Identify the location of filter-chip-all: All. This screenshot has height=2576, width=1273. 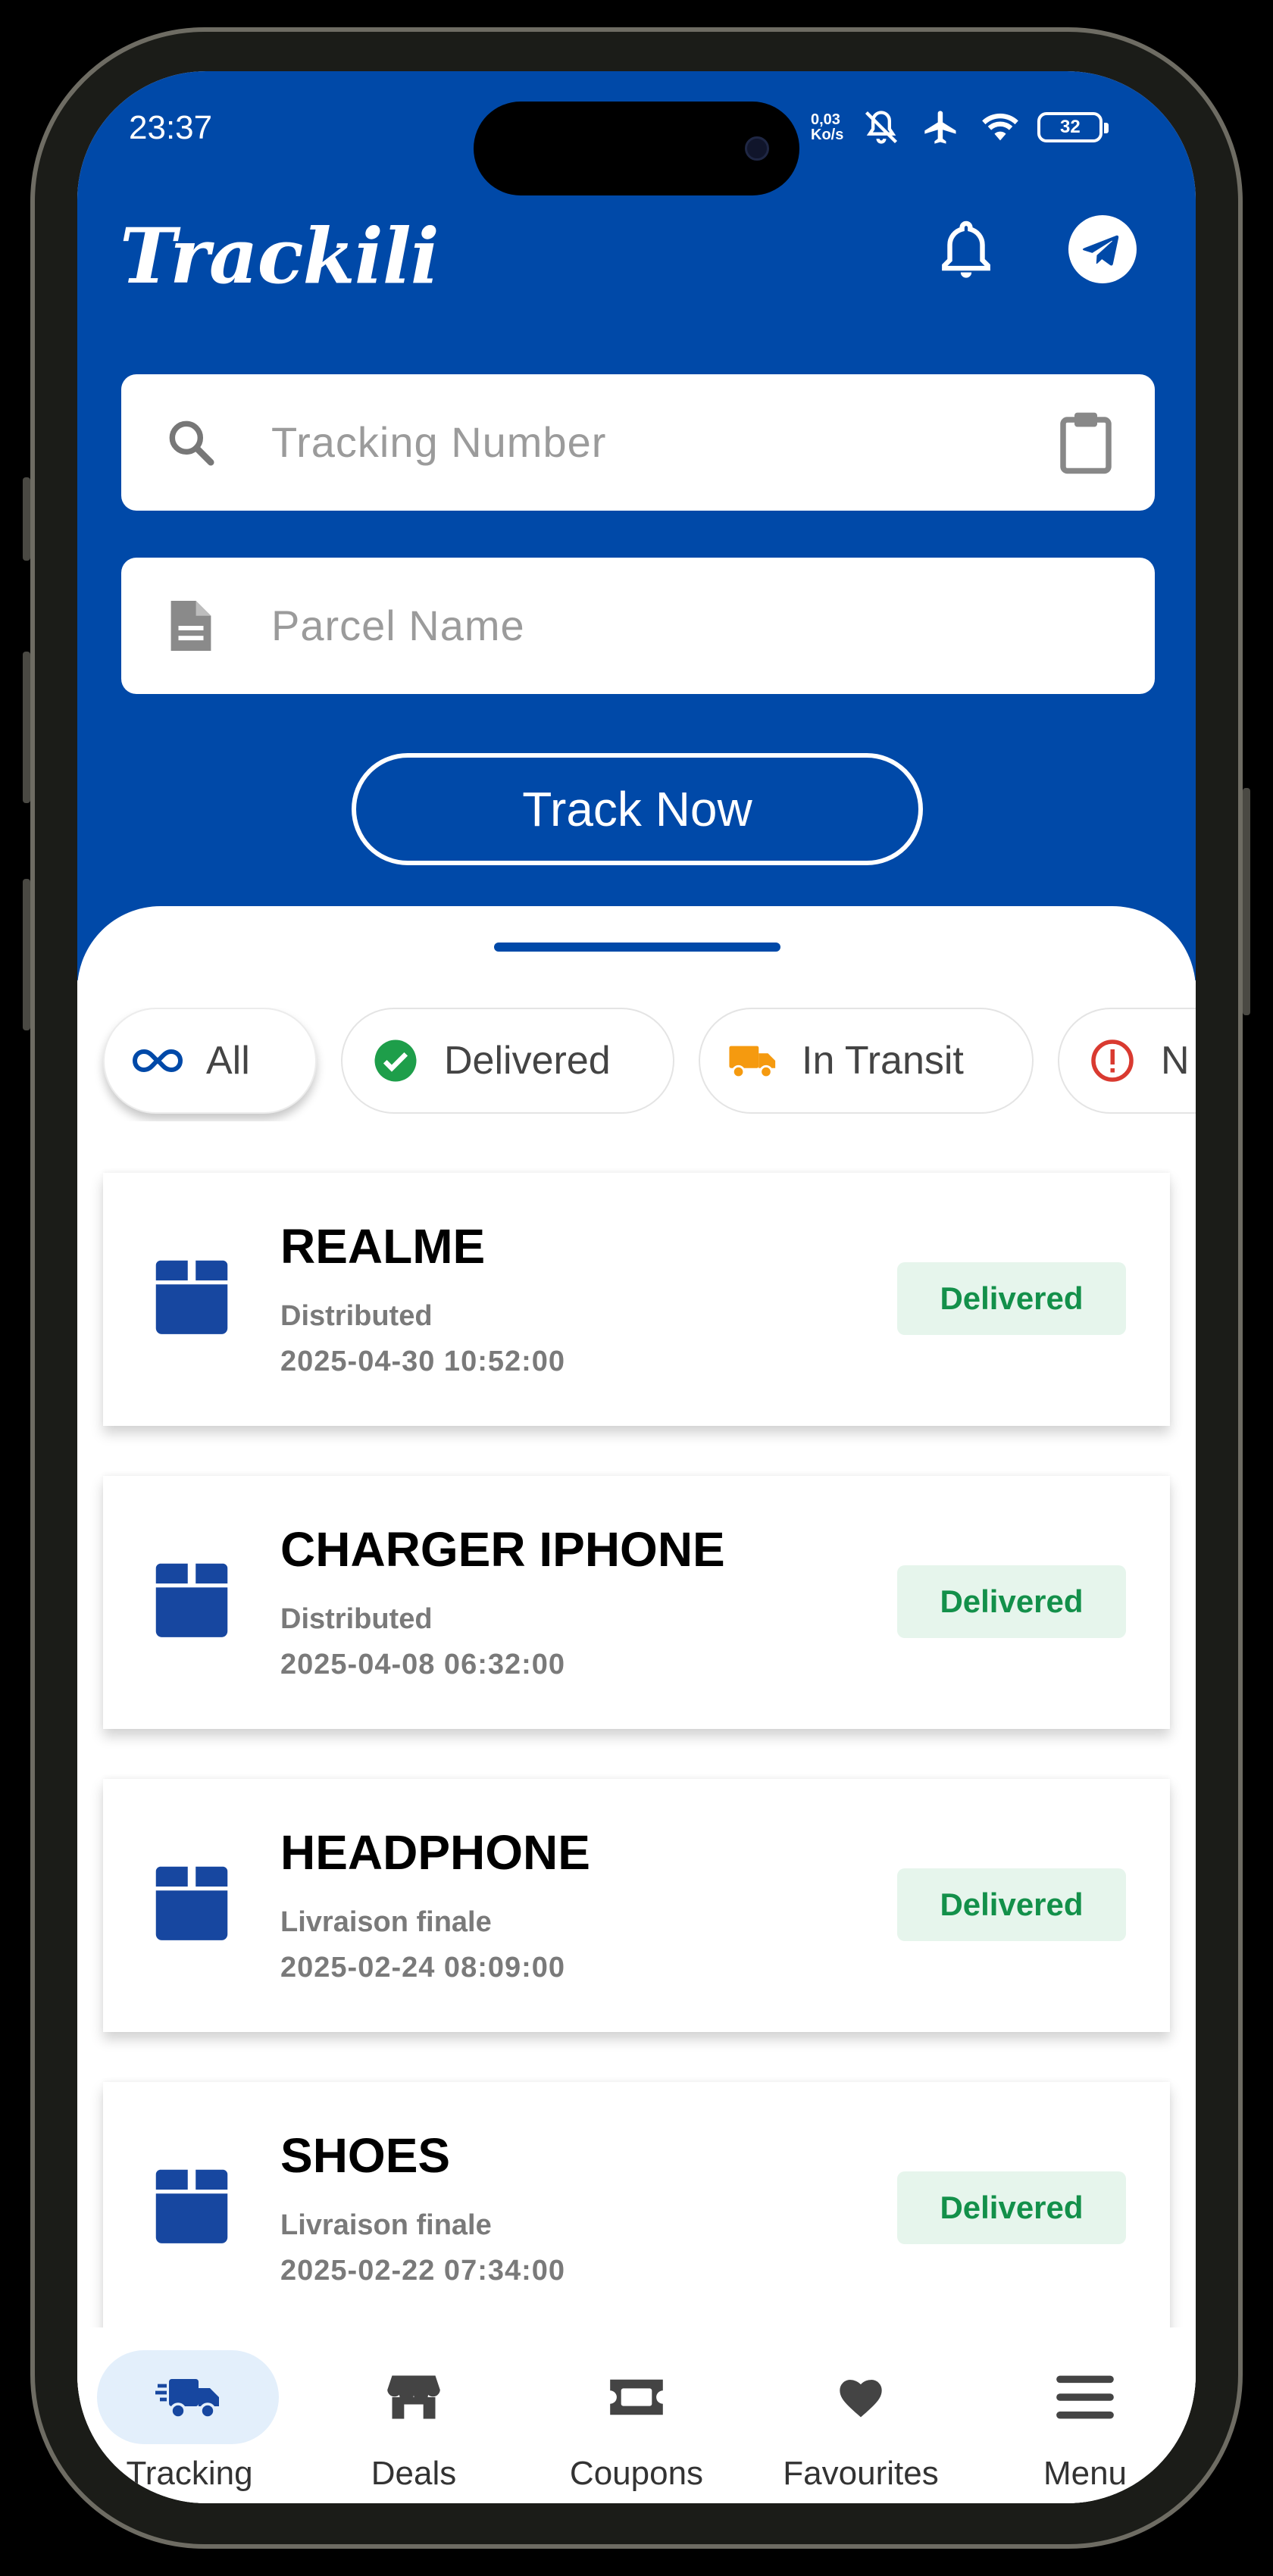
(210, 1061).